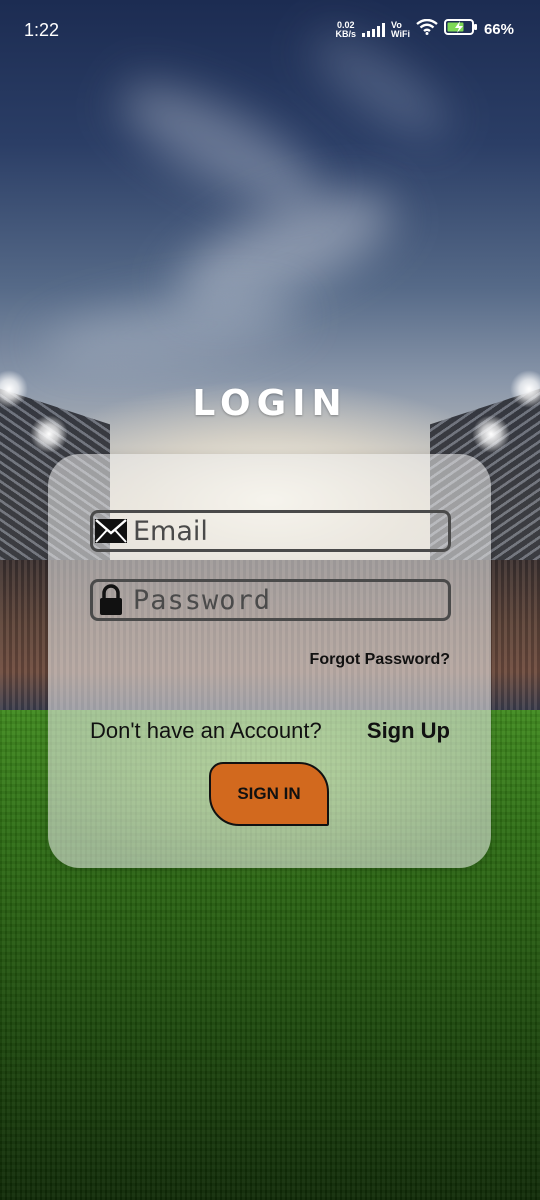 The width and height of the screenshot is (540, 1200). What do you see at coordinates (270, 403) in the screenshot?
I see `page-title: LOGIN` at bounding box center [270, 403].